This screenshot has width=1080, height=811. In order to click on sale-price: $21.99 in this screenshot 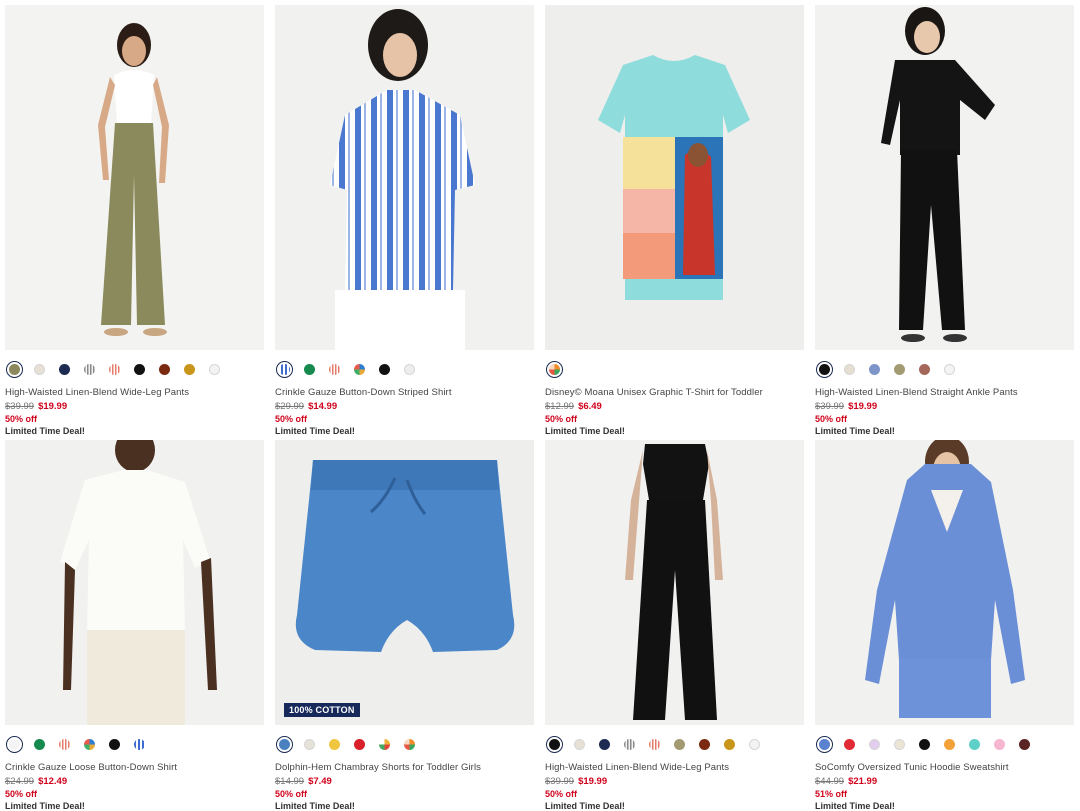, I will do `click(863, 781)`.